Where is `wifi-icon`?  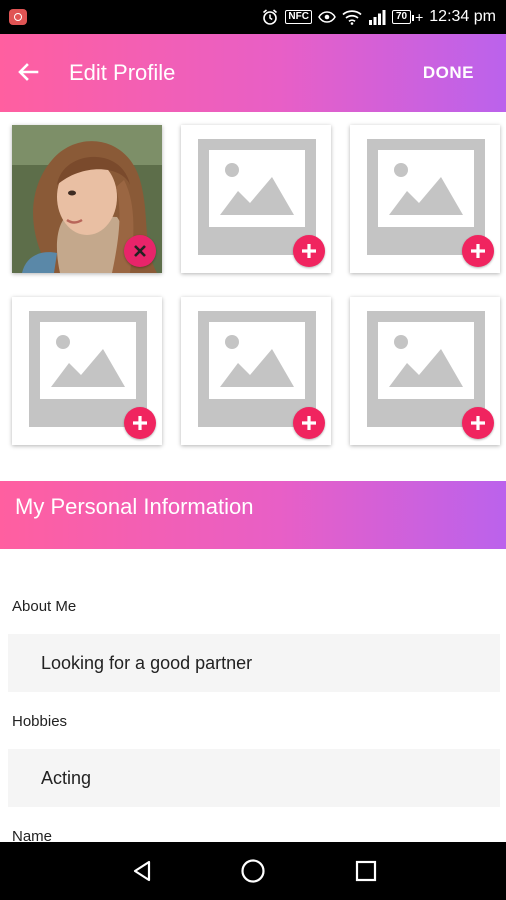
wifi-icon is located at coordinates (352, 17).